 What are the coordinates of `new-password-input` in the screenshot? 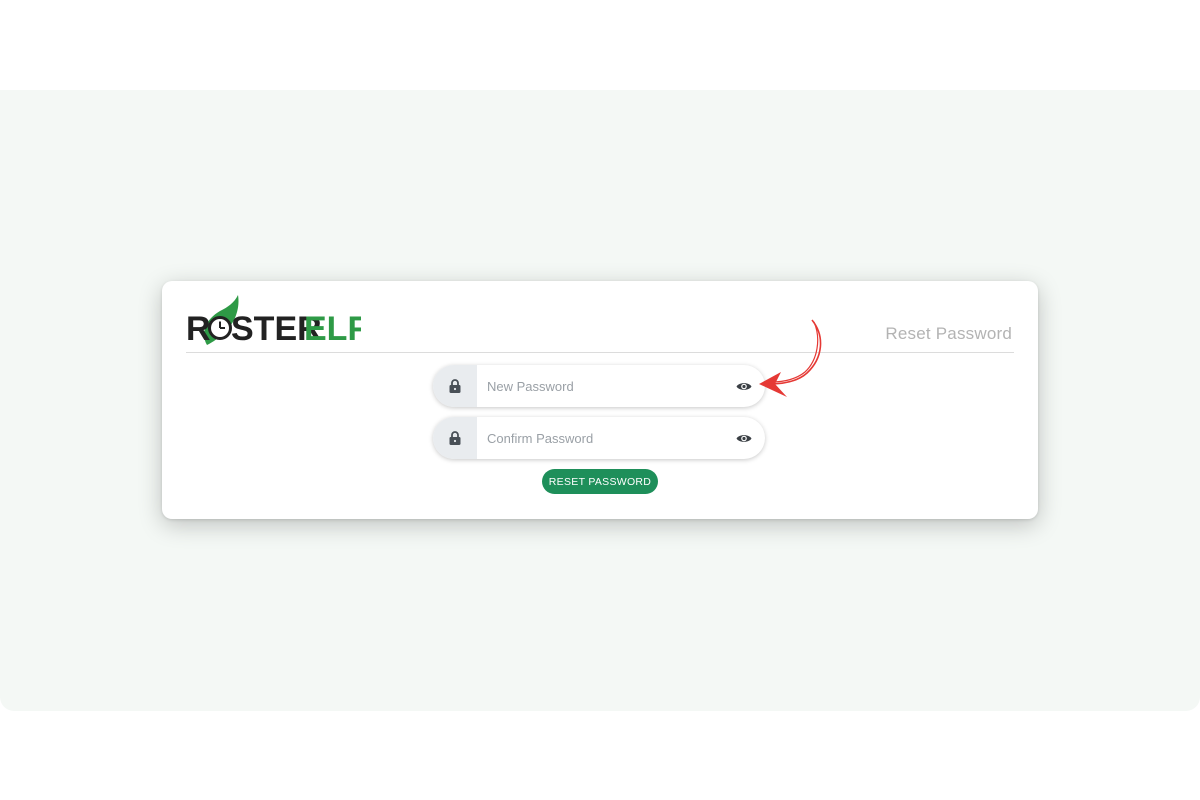 It's located at (602, 386).